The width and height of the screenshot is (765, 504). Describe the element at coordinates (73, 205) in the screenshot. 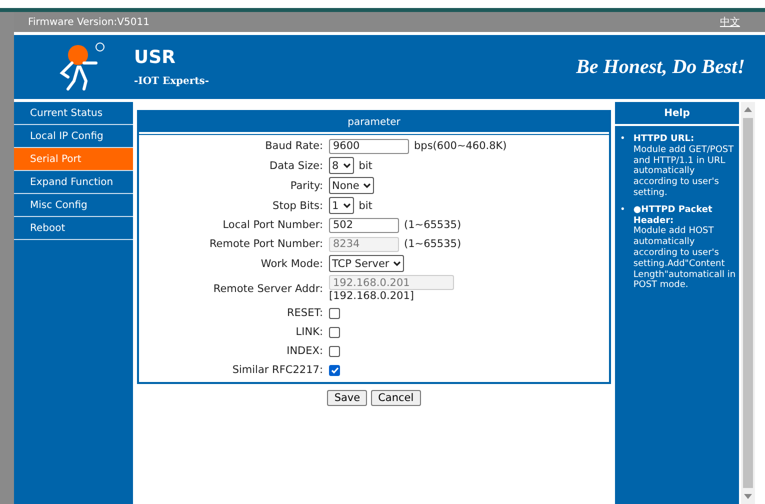

I see `sidebar-item: Misc Config` at that location.